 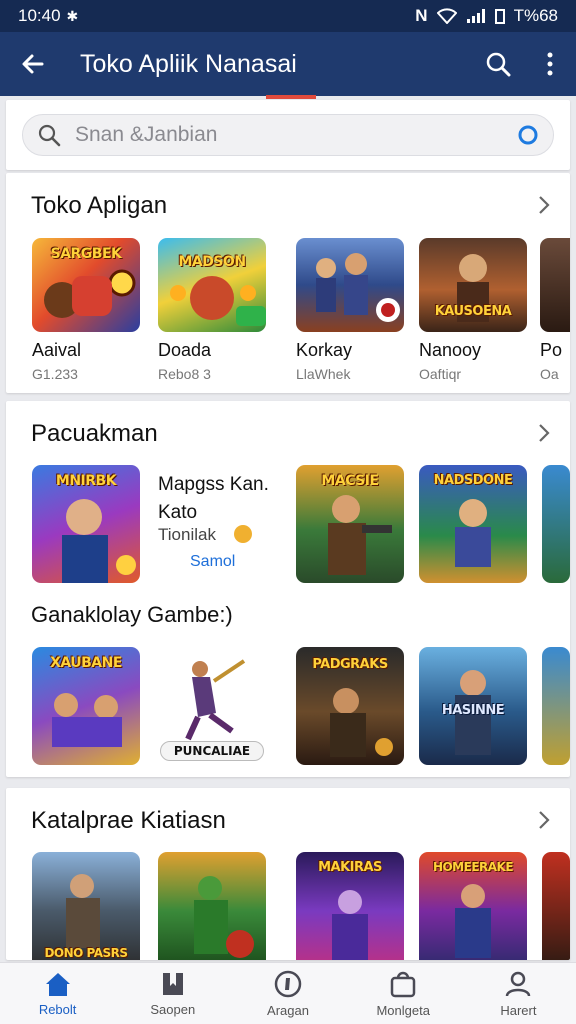 I want to click on nav-label: Harert, so click(x=518, y=1010).